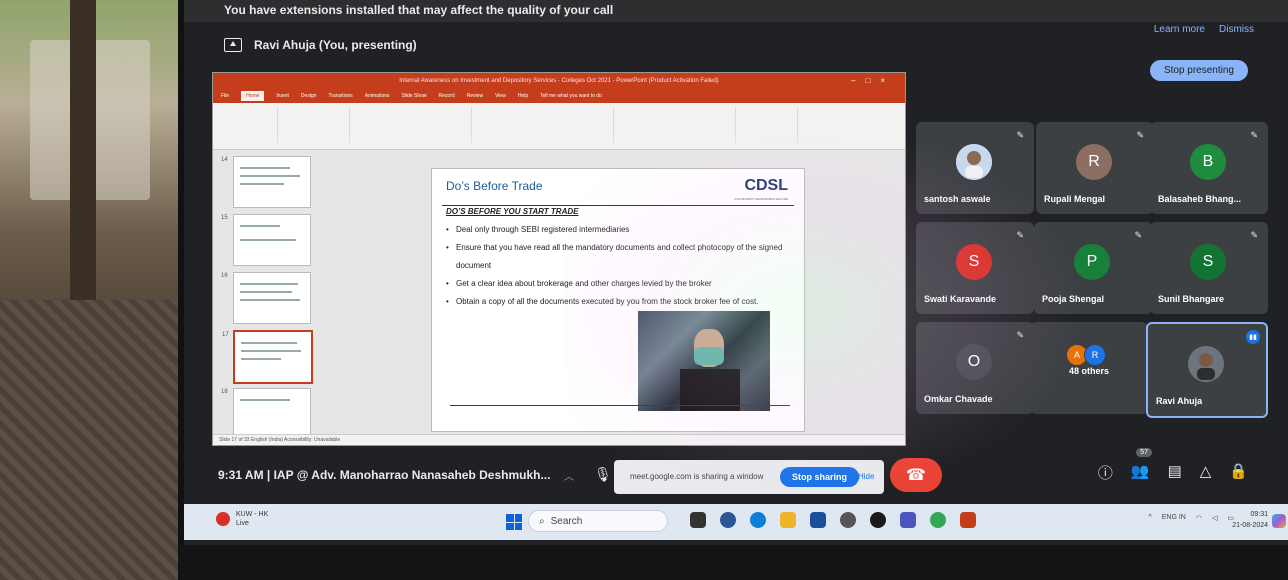 This screenshot has height=580, width=1288. Describe the element at coordinates (377, 96) in the screenshot. I see `tab-animations: Animations` at that location.